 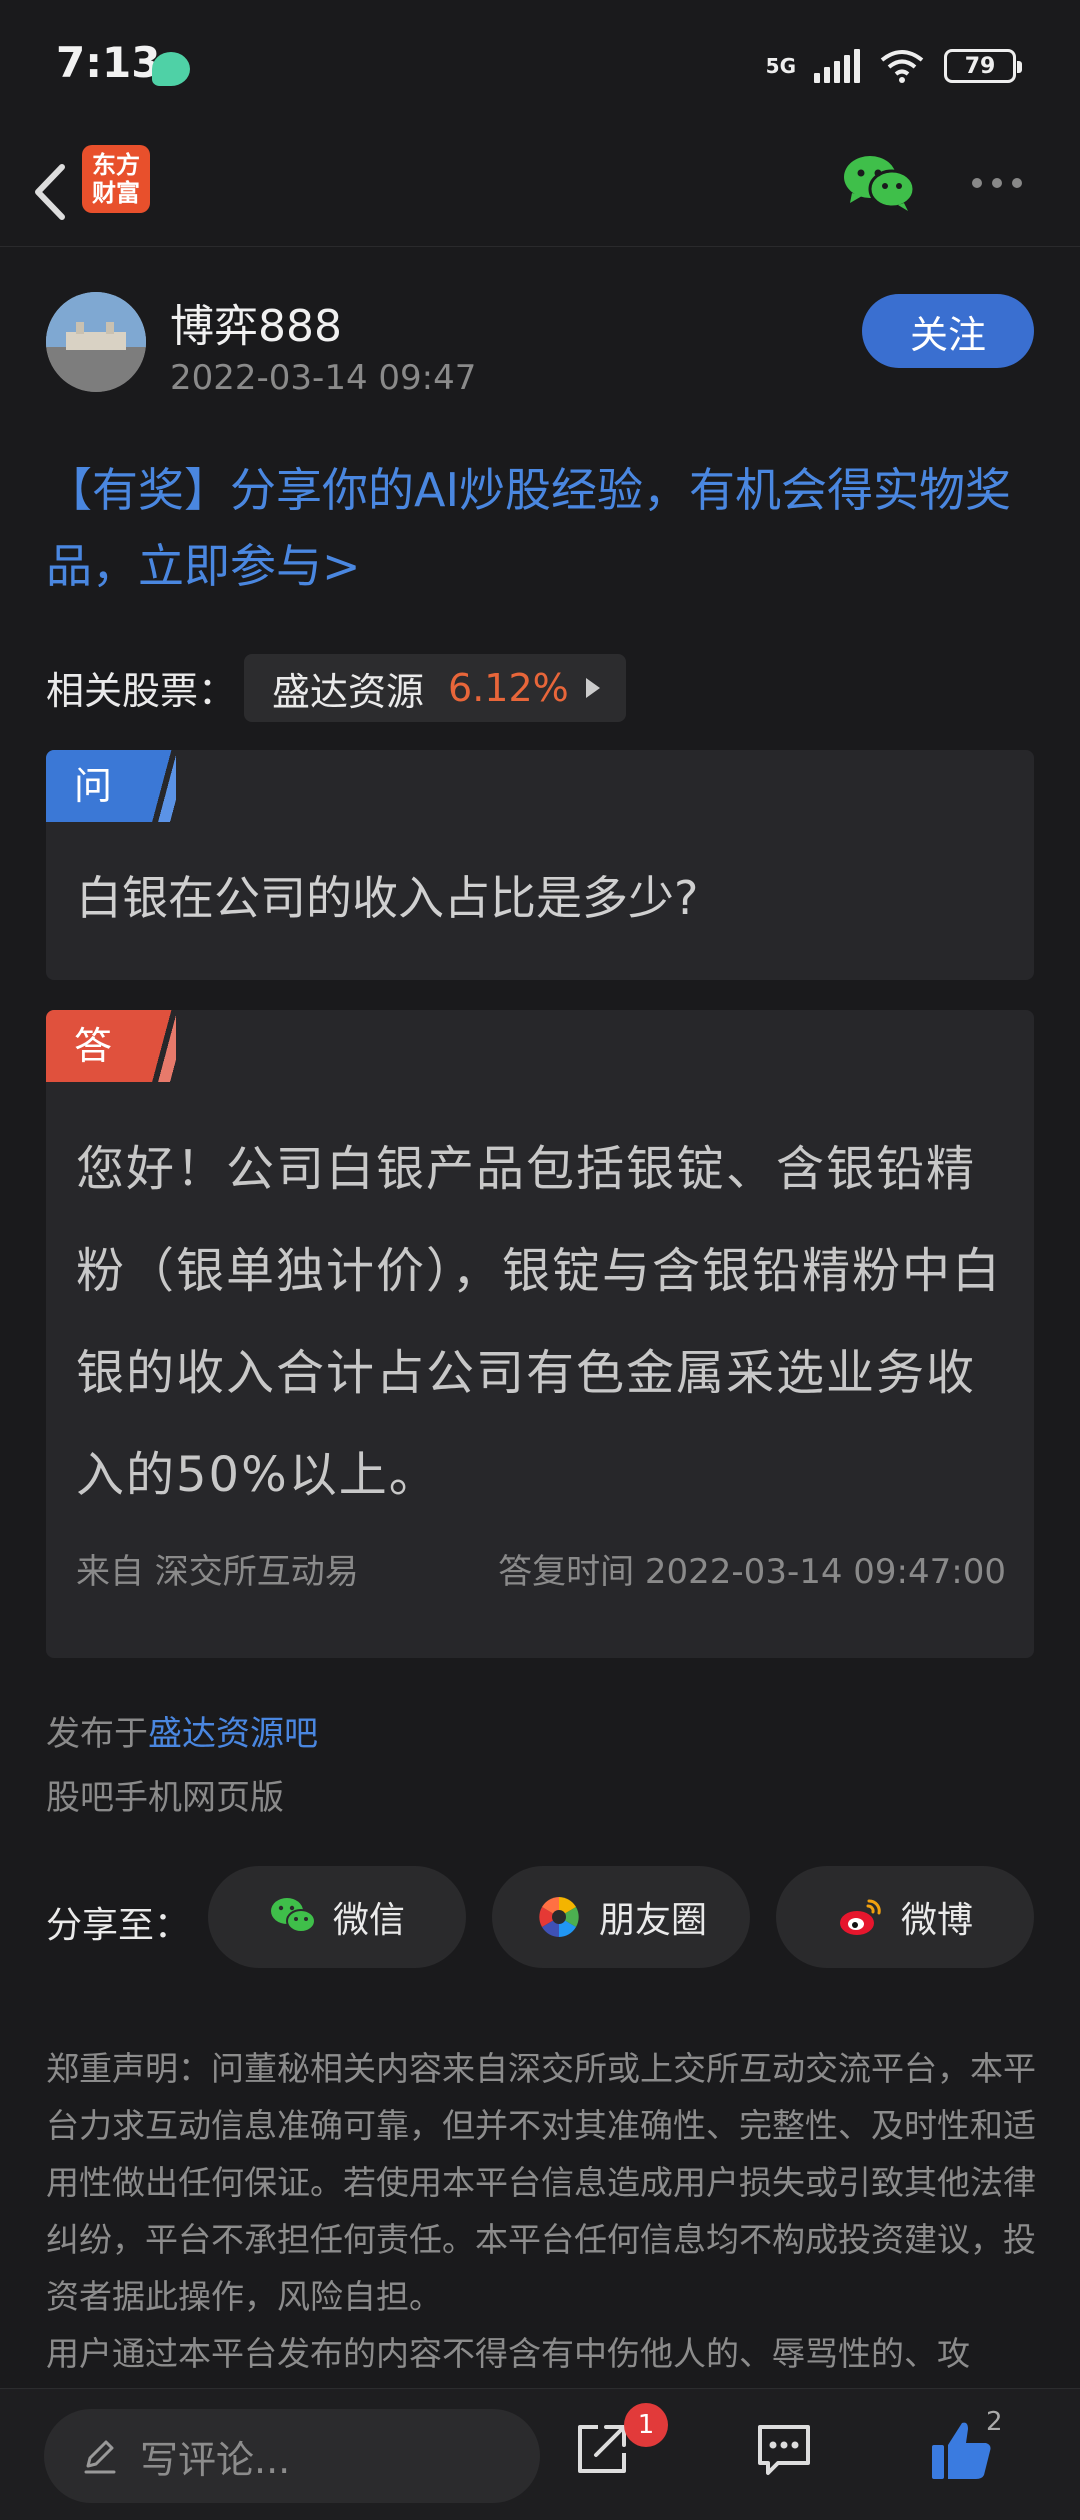 I want to click on follow-button: 关注, so click(x=948, y=331).